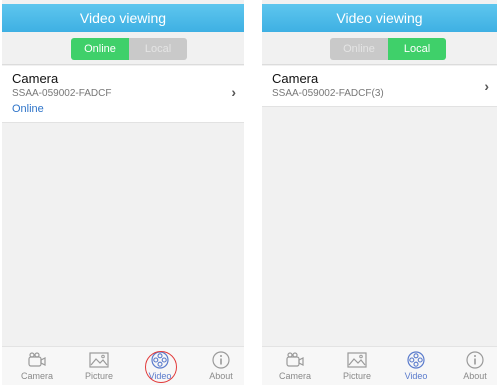  Describe the element at coordinates (416, 376) in the screenshot. I see `tab-label: Video` at that location.